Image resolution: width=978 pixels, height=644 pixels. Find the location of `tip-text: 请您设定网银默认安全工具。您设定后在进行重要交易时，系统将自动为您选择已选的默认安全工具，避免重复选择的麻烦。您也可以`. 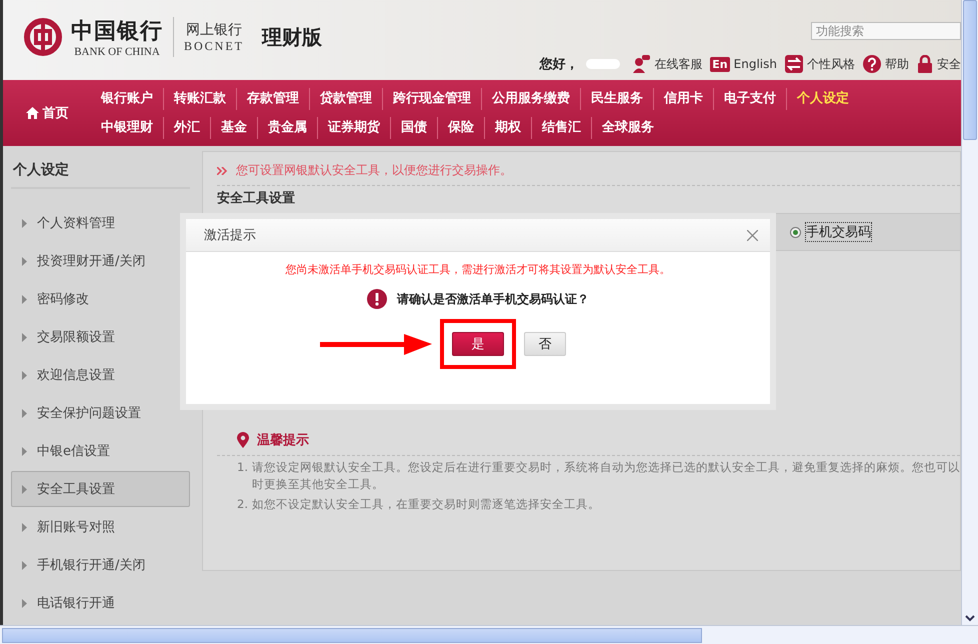

tip-text: 请您设定网银默认安全工具。您设定后在进行重要交易时，系统将自动为您选择已选的默认安全工具，避免重复选择的麻烦。您也可以 is located at coordinates (606, 467).